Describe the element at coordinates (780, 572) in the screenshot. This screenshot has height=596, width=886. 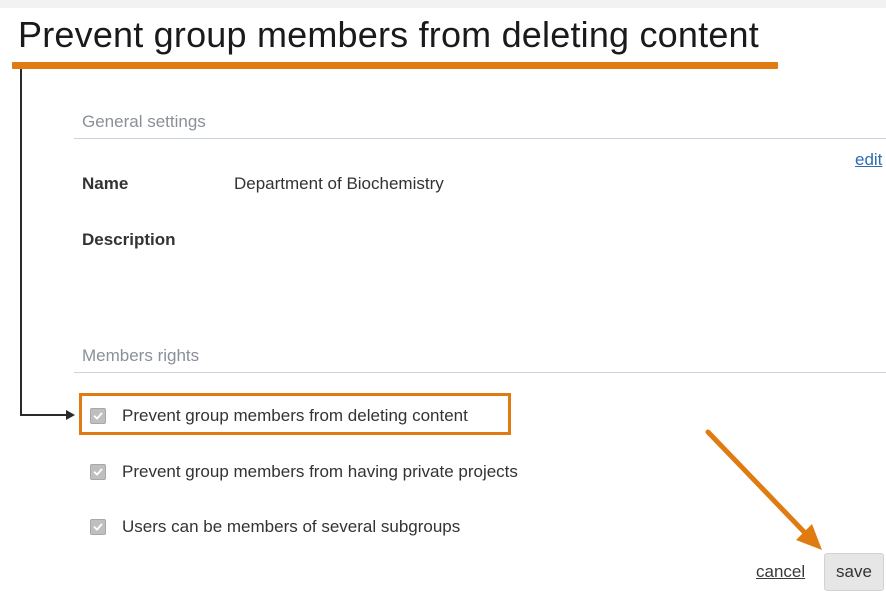
I see `cancel-link: cancel` at that location.